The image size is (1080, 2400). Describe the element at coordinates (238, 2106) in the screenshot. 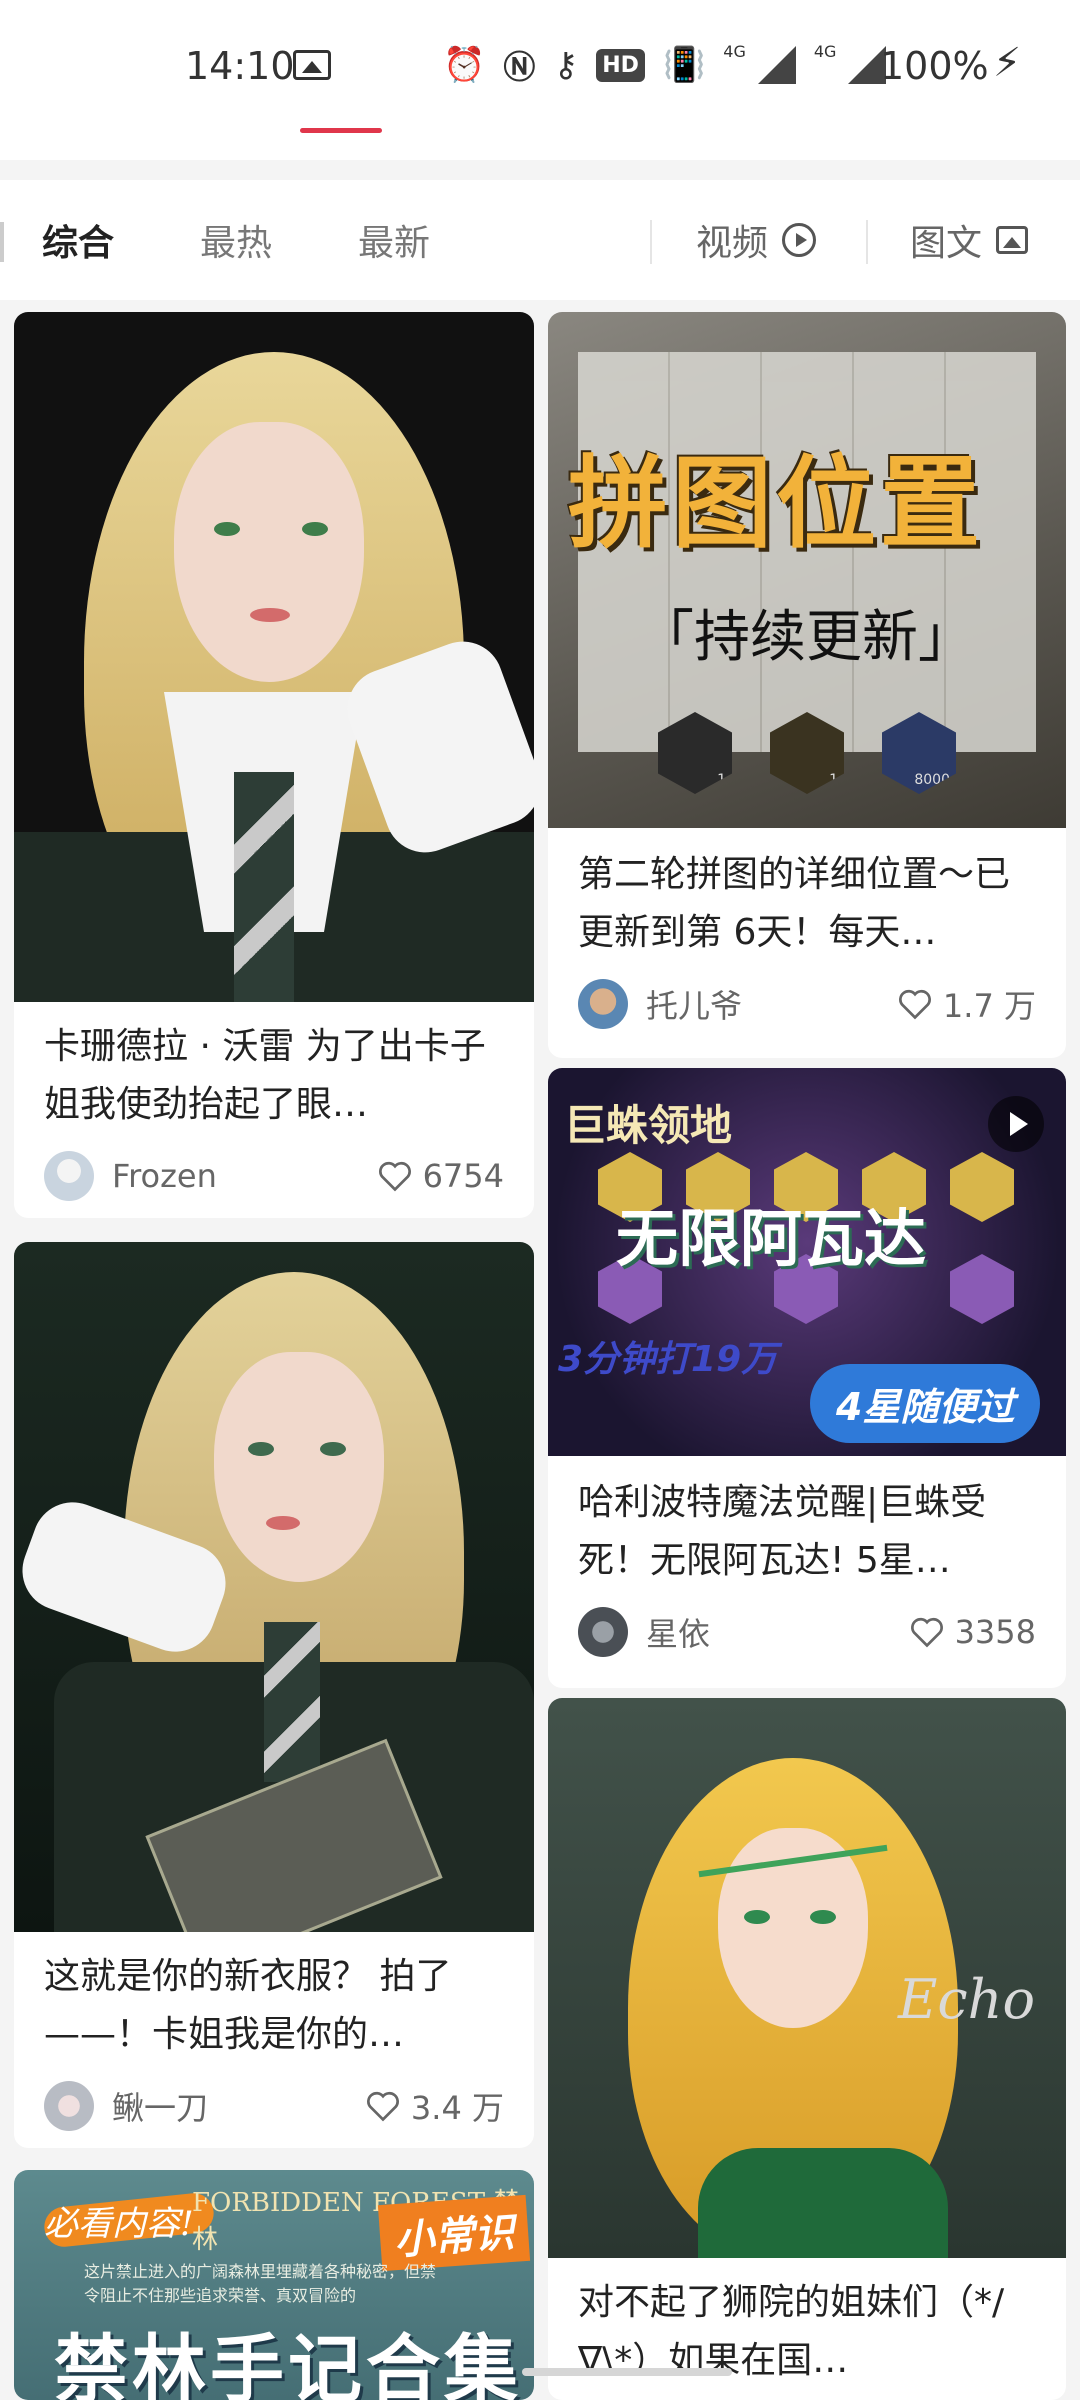

I see `author-name: 鳅一刀` at that location.